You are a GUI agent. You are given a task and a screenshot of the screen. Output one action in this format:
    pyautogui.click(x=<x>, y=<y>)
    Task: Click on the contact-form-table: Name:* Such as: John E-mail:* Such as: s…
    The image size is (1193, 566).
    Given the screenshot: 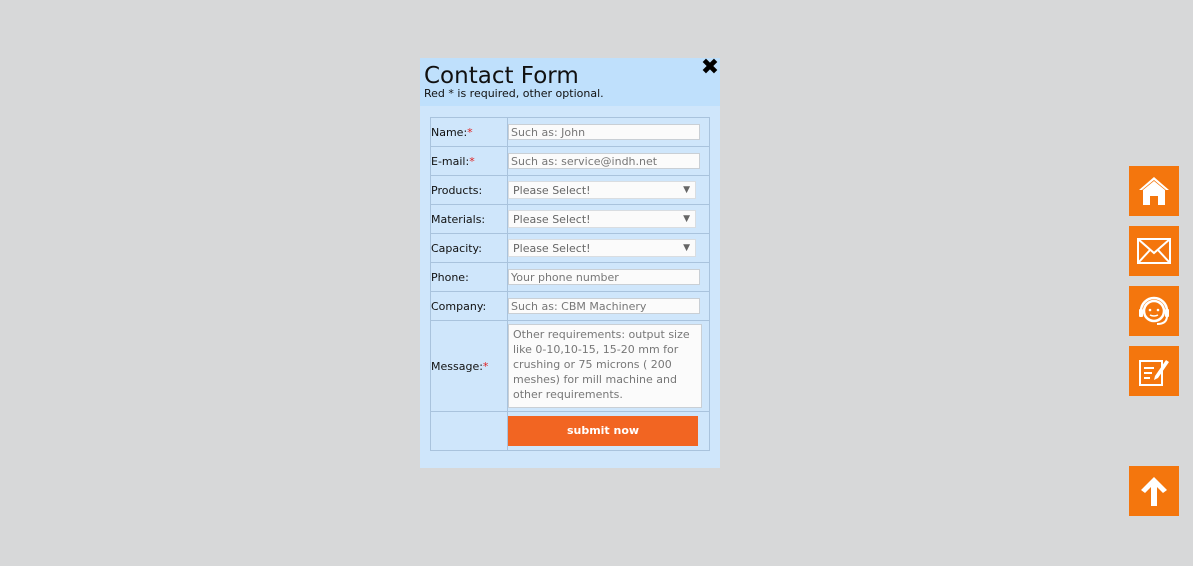 What is the action you would take?
    pyautogui.click(x=570, y=284)
    